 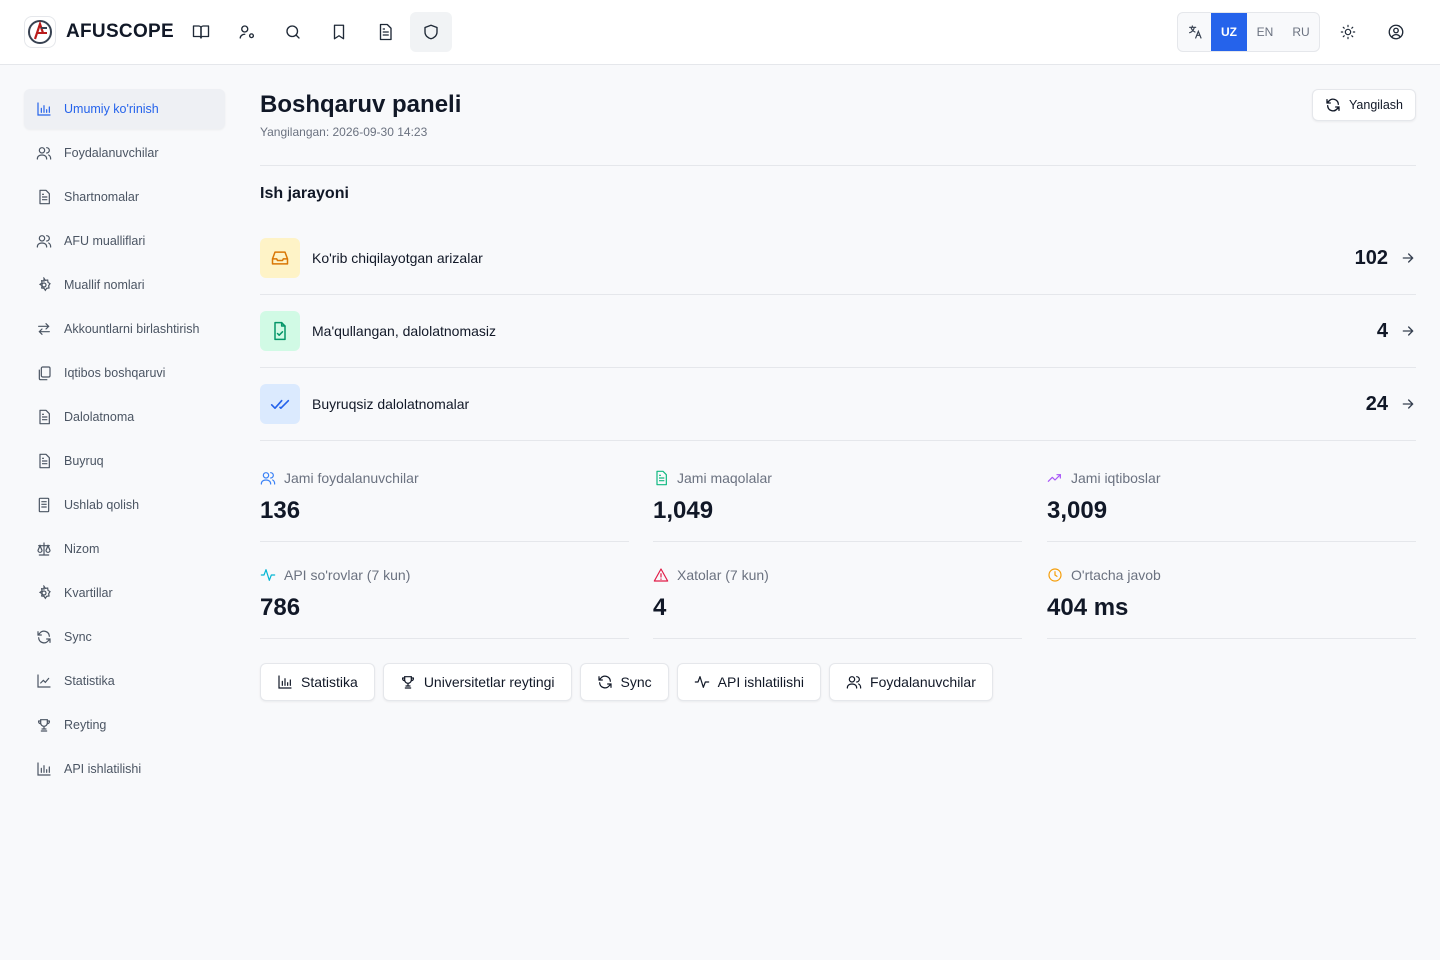 What do you see at coordinates (280, 404) in the screenshot?
I see `double-check-icon` at bounding box center [280, 404].